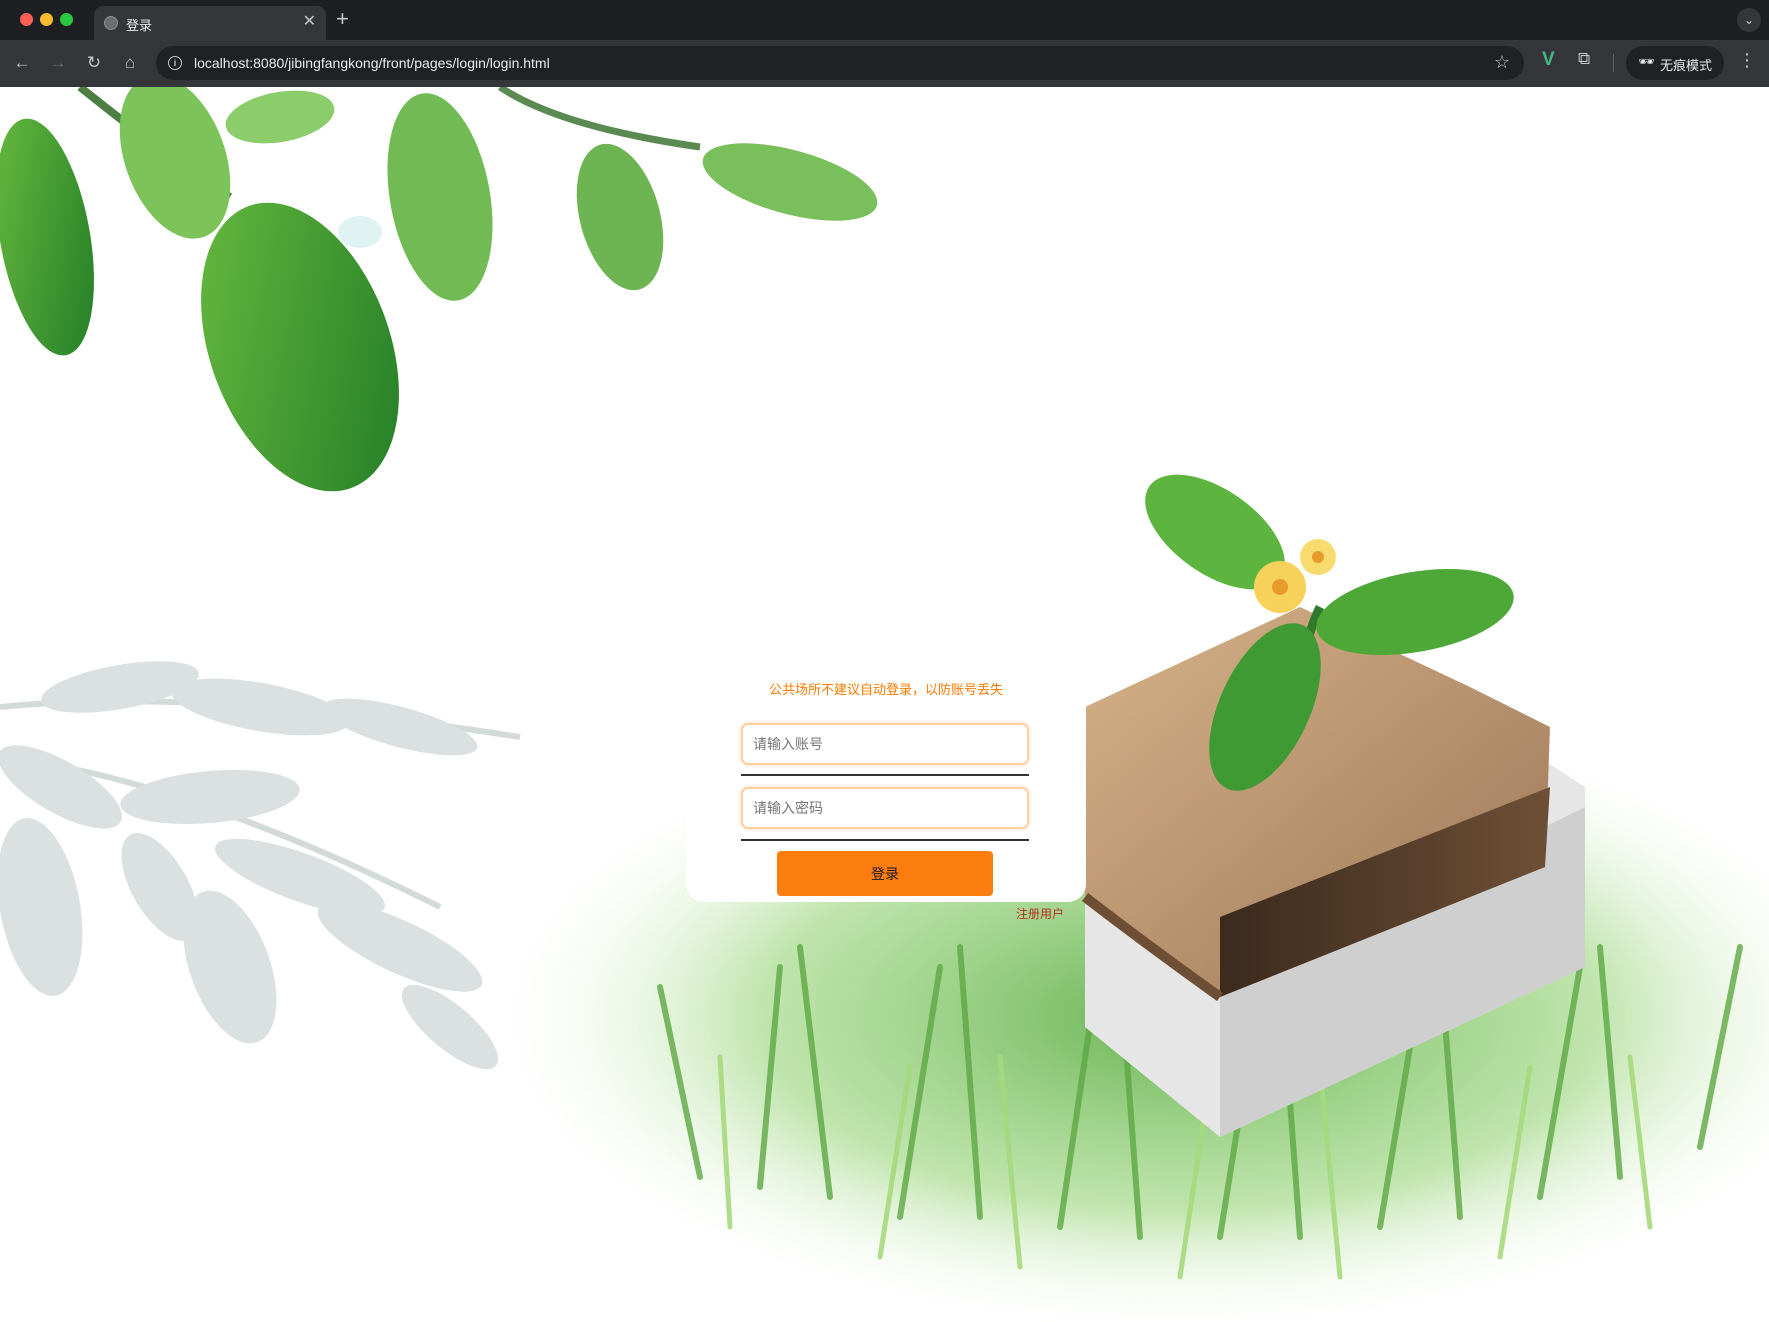  Describe the element at coordinates (885, 689) in the screenshot. I see `security-notice: 公共场所不建议自动登录，以防账号丢失` at that location.